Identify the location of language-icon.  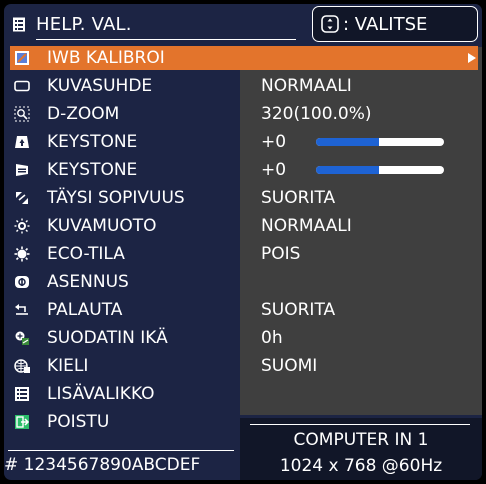
(22, 366).